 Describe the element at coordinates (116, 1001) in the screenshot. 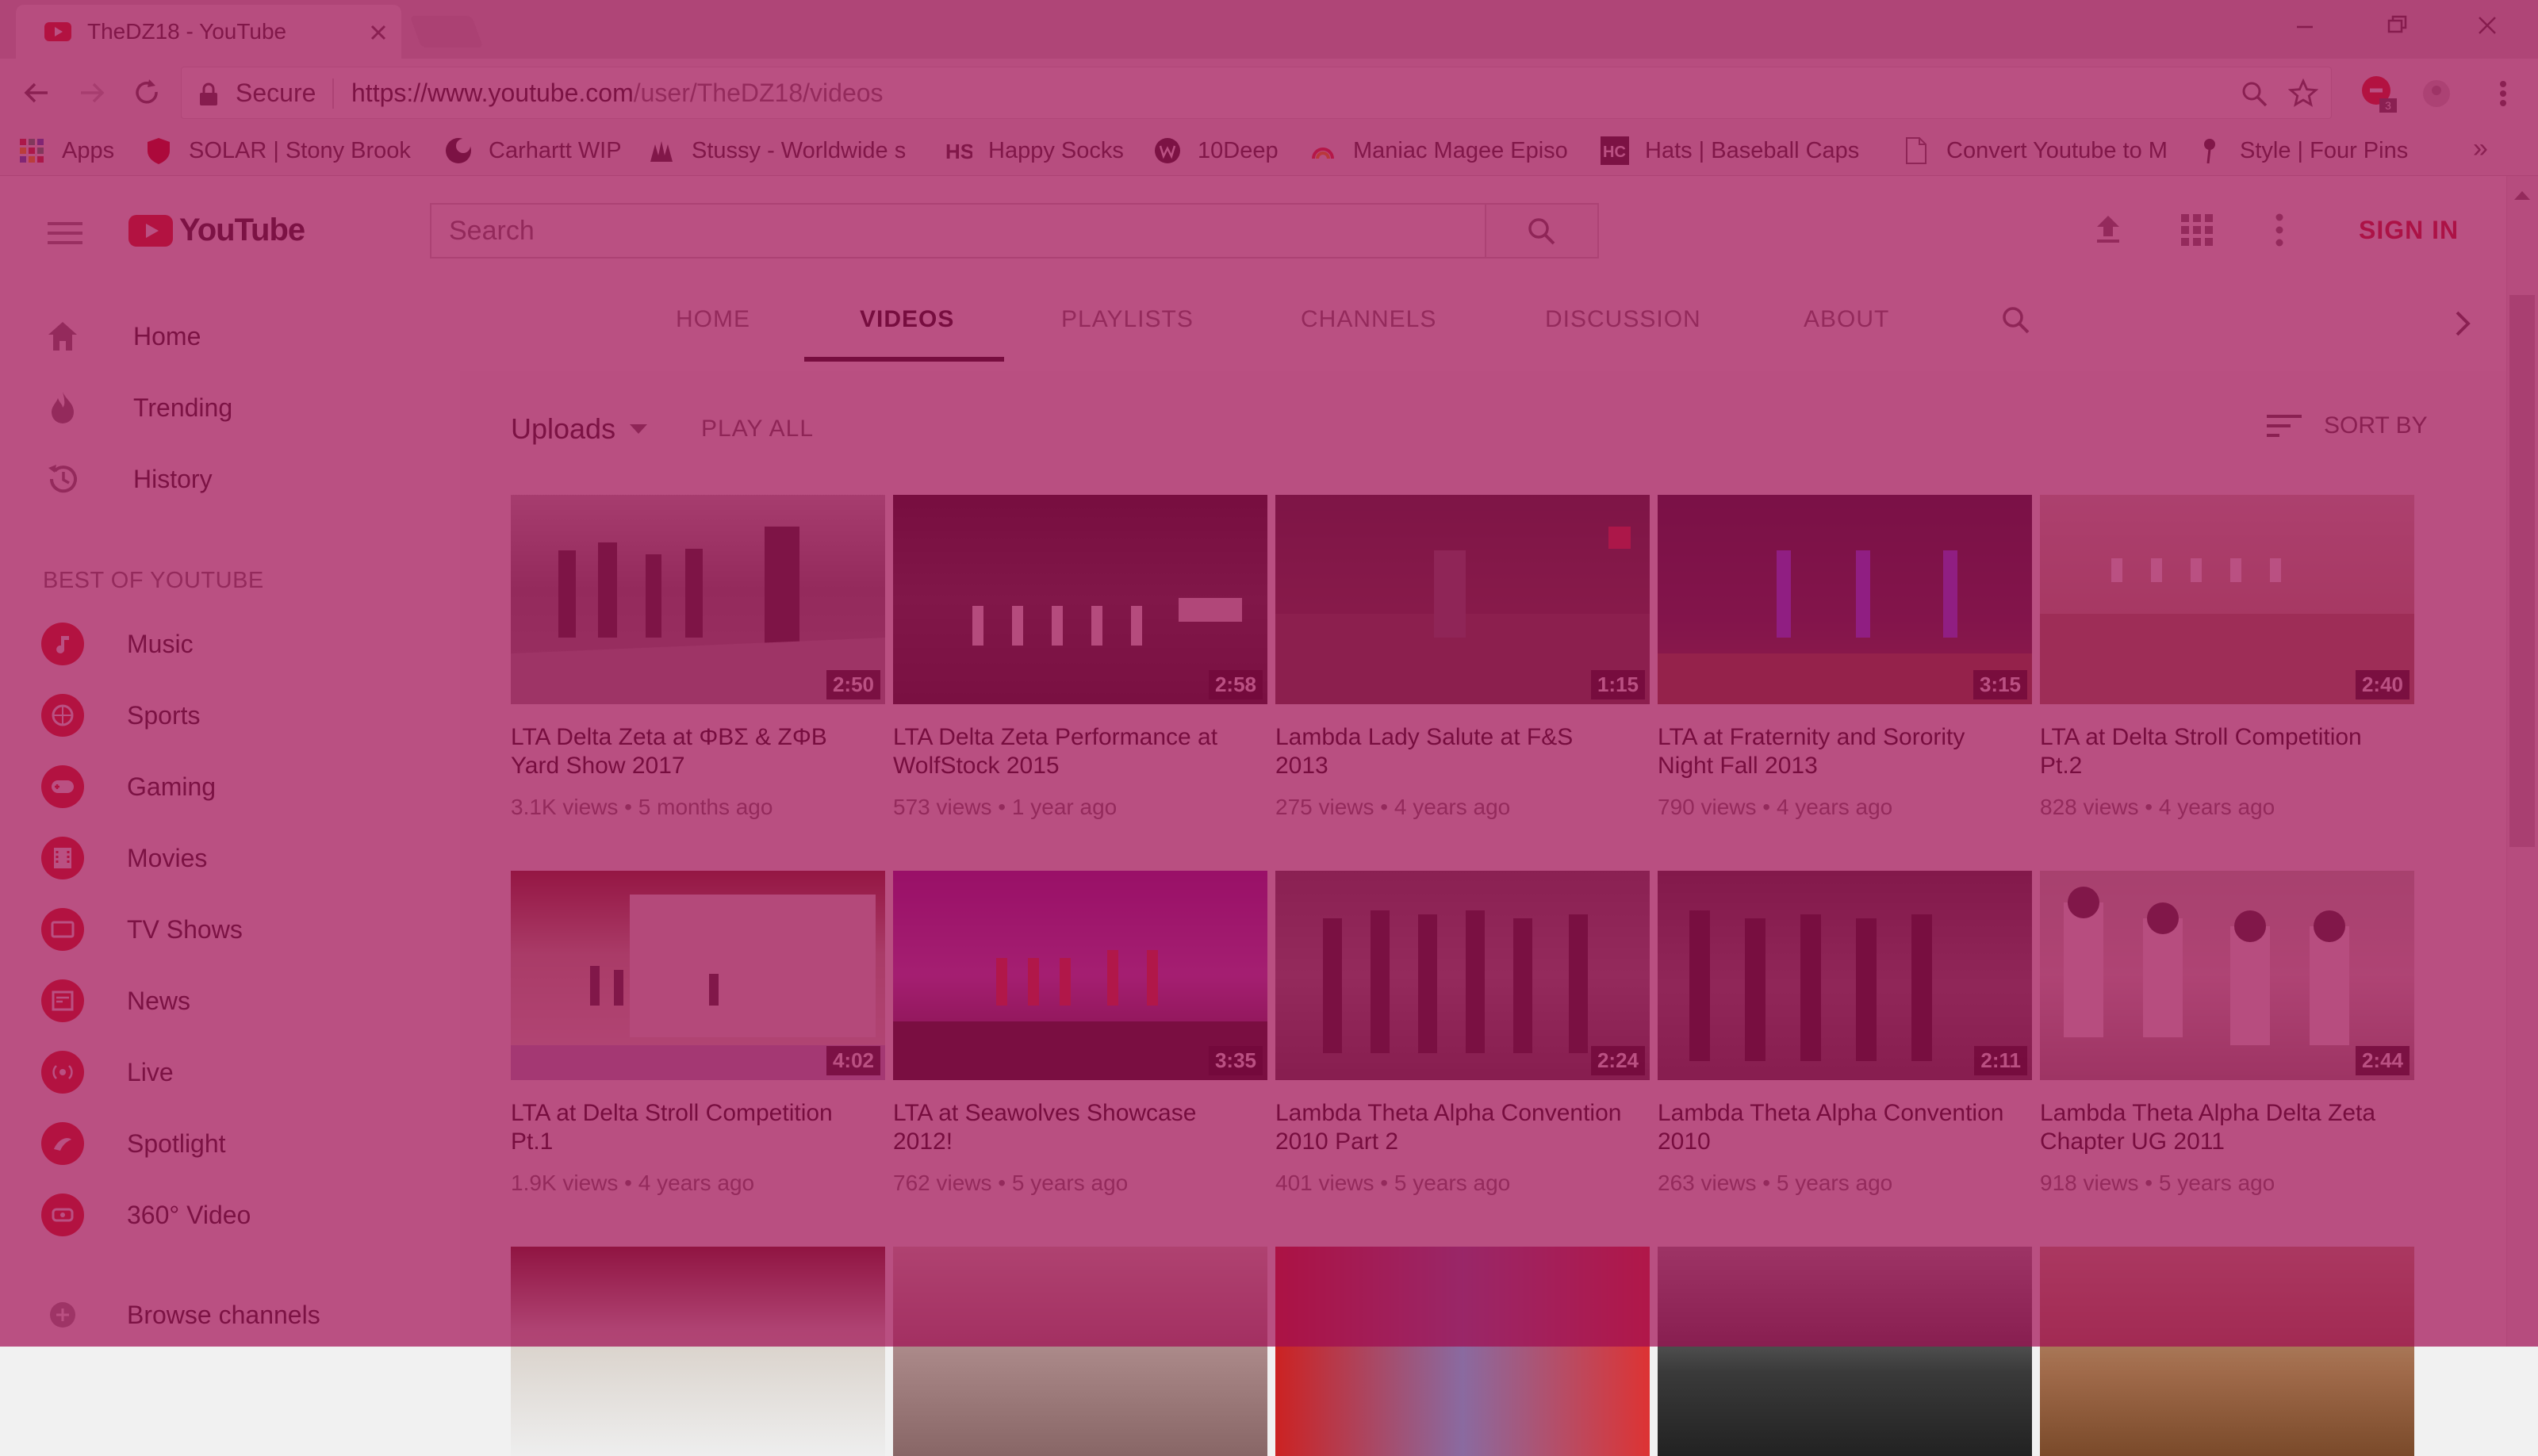

I see `sidebar-item-news: News` at that location.